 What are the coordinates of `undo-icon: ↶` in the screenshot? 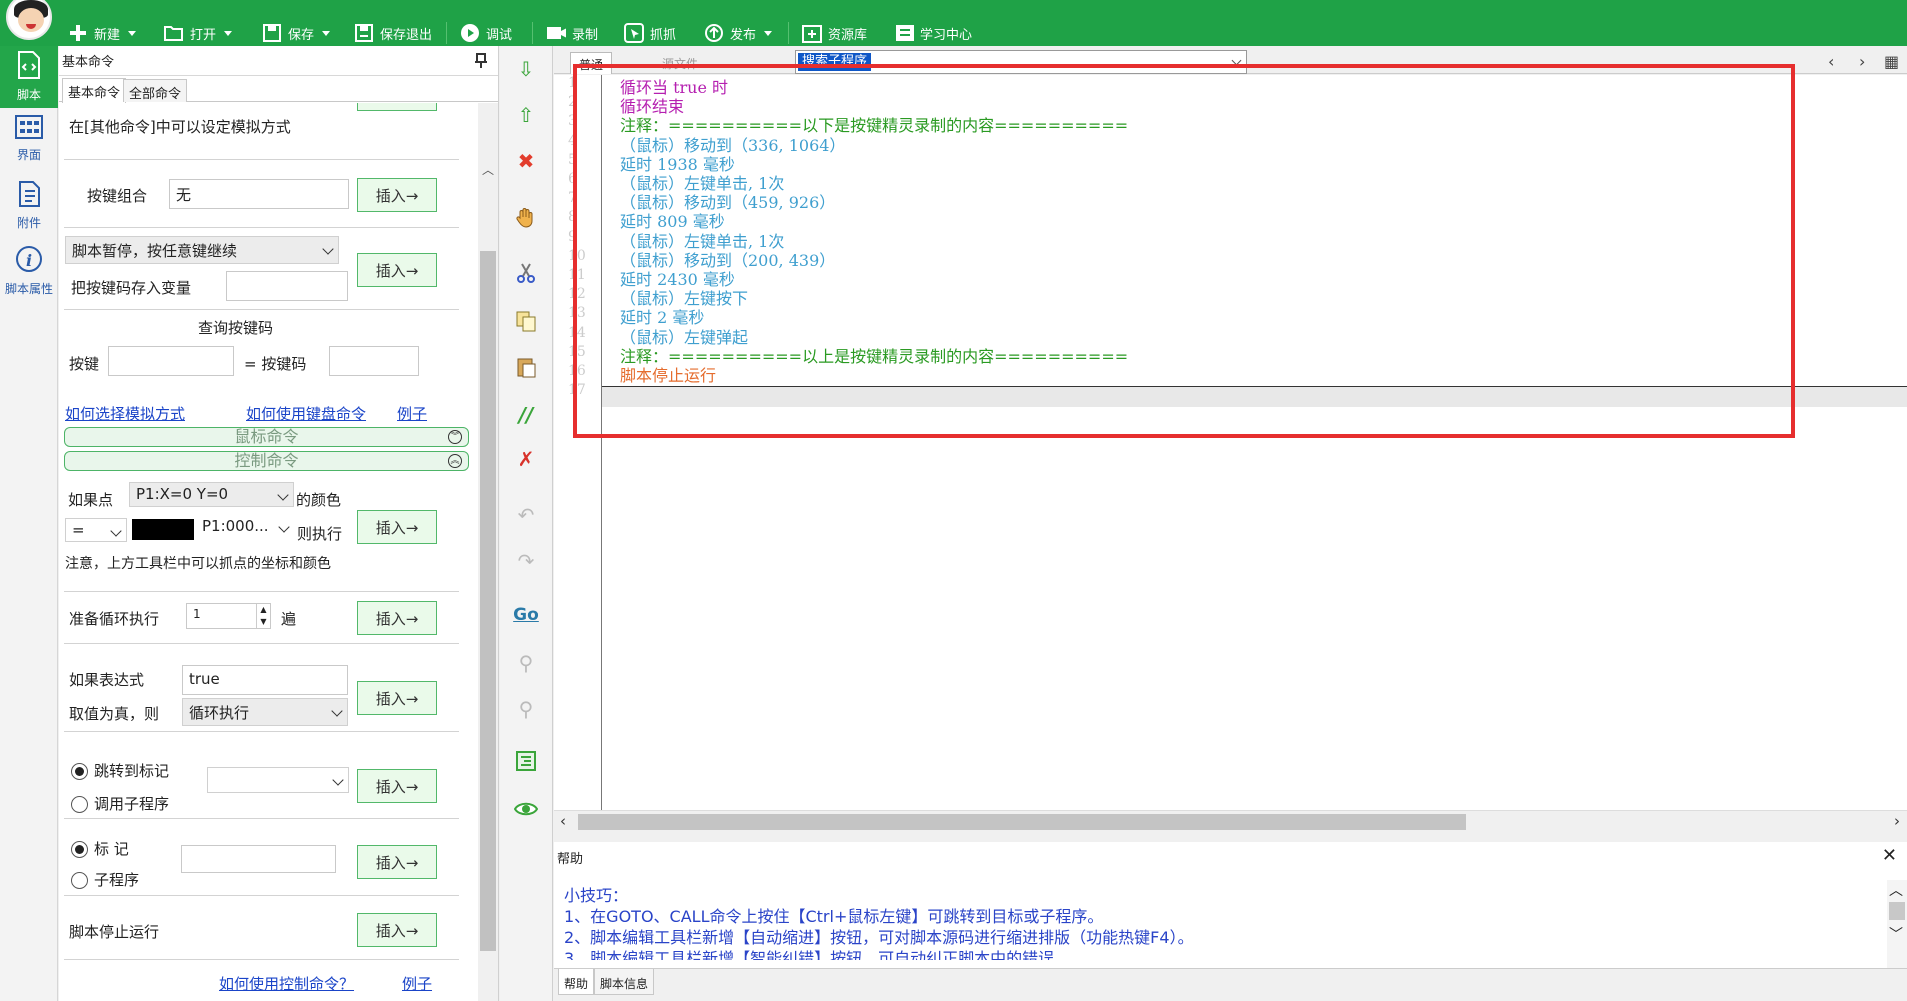 It's located at (526, 515).